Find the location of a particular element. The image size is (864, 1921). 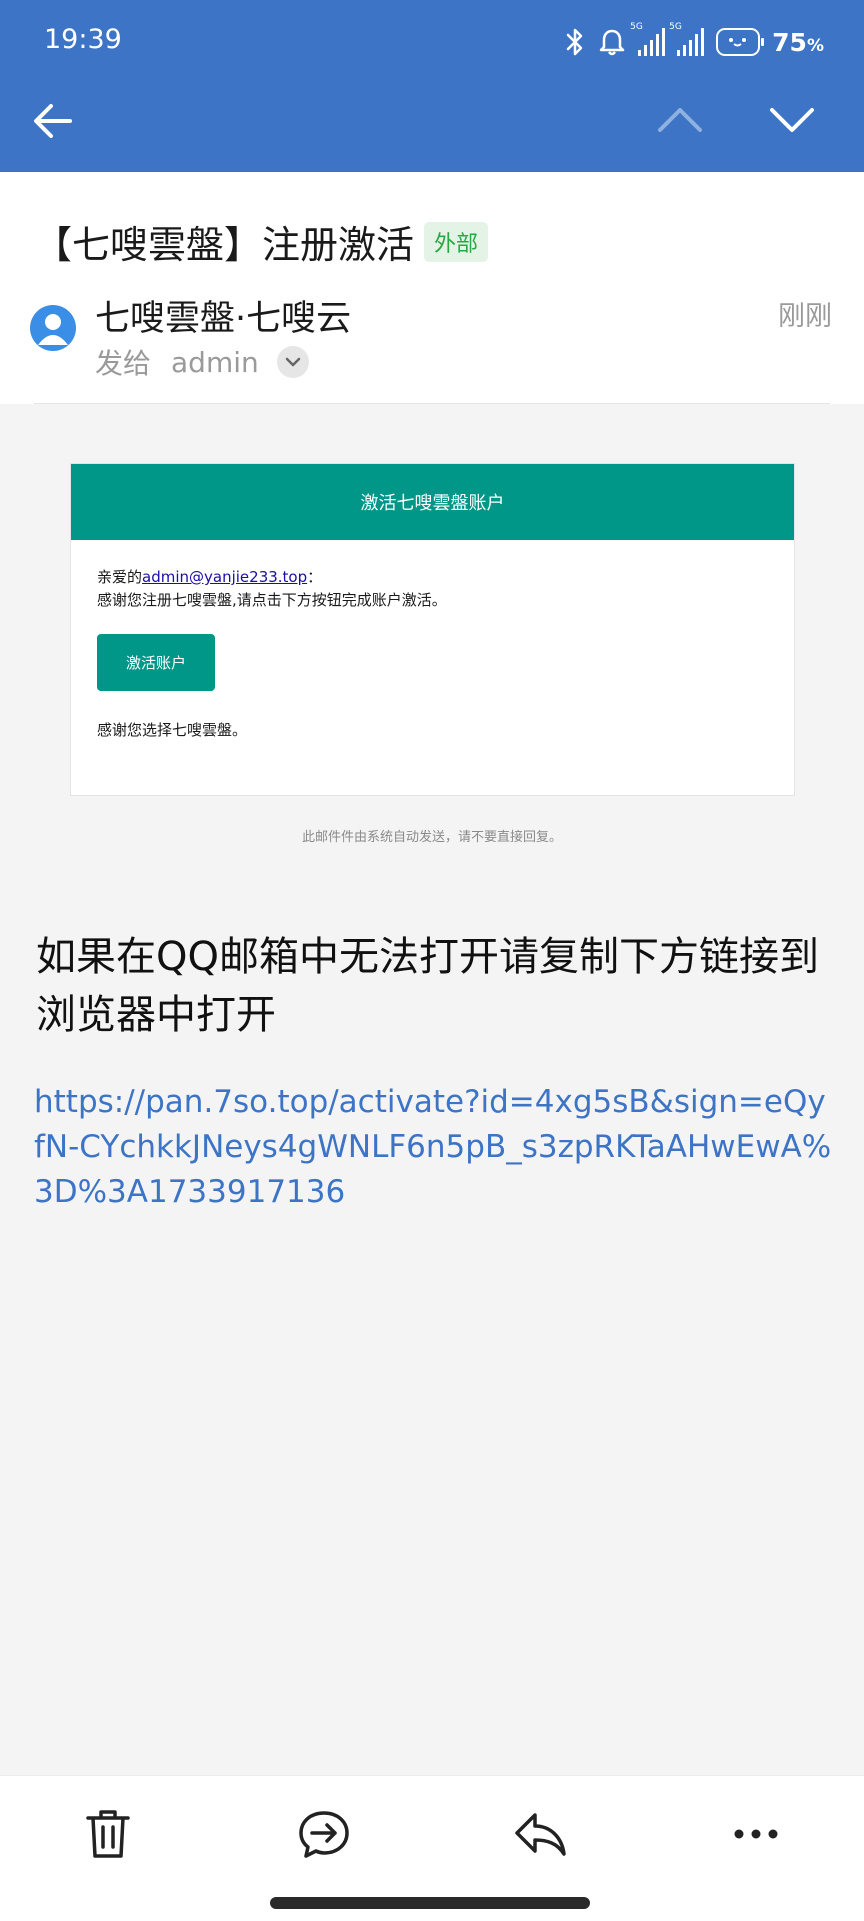

recipient-line: 发给 admin is located at coordinates (202, 362).